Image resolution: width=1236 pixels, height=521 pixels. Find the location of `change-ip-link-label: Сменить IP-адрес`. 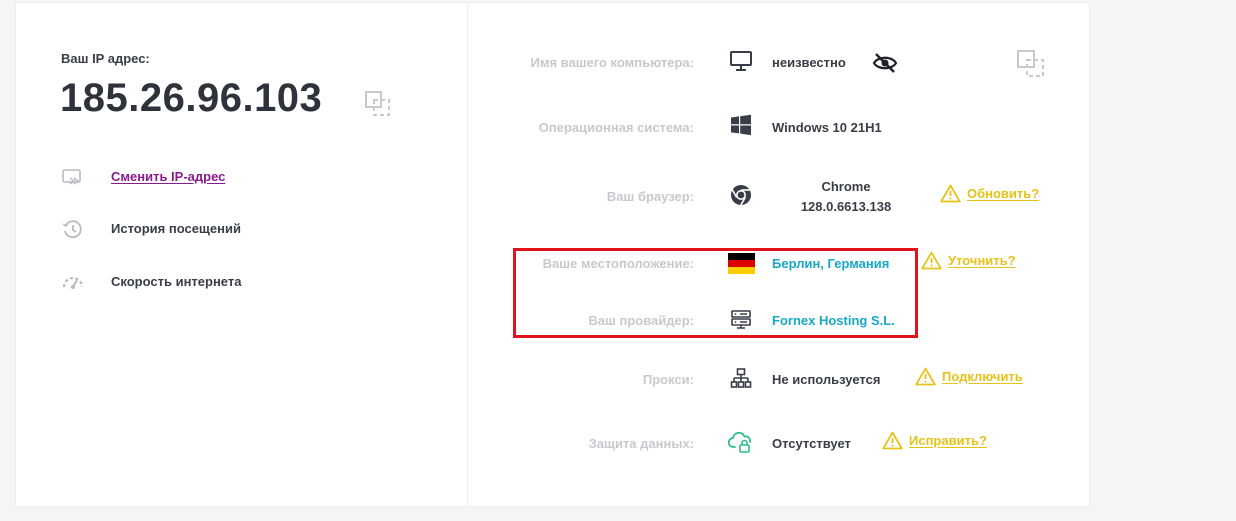

change-ip-link-label: Сменить IP-адрес is located at coordinates (168, 176).